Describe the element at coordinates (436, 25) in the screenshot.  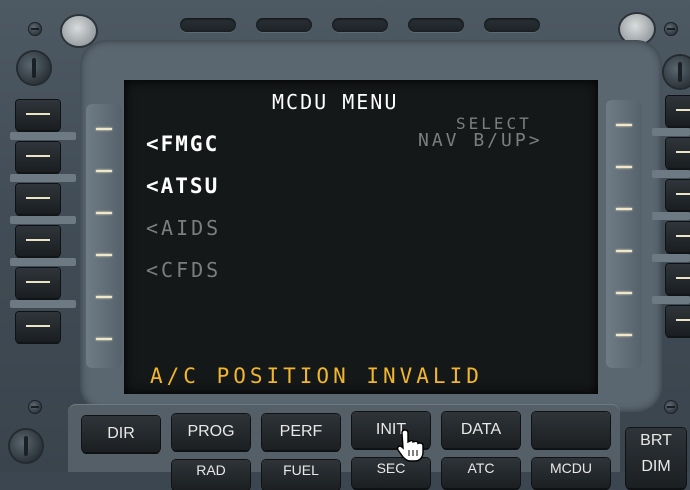
I see `annunciator-fm2` at that location.